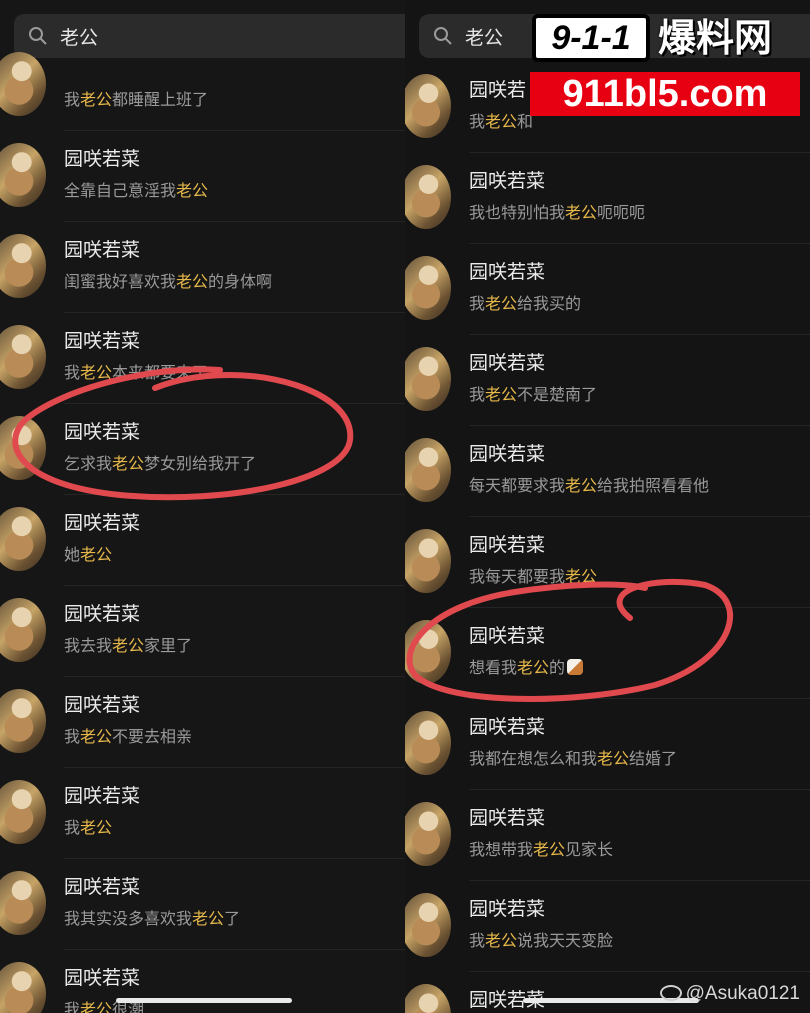  I want to click on message-preview: 全靠自己意淫我老公, so click(136, 189).